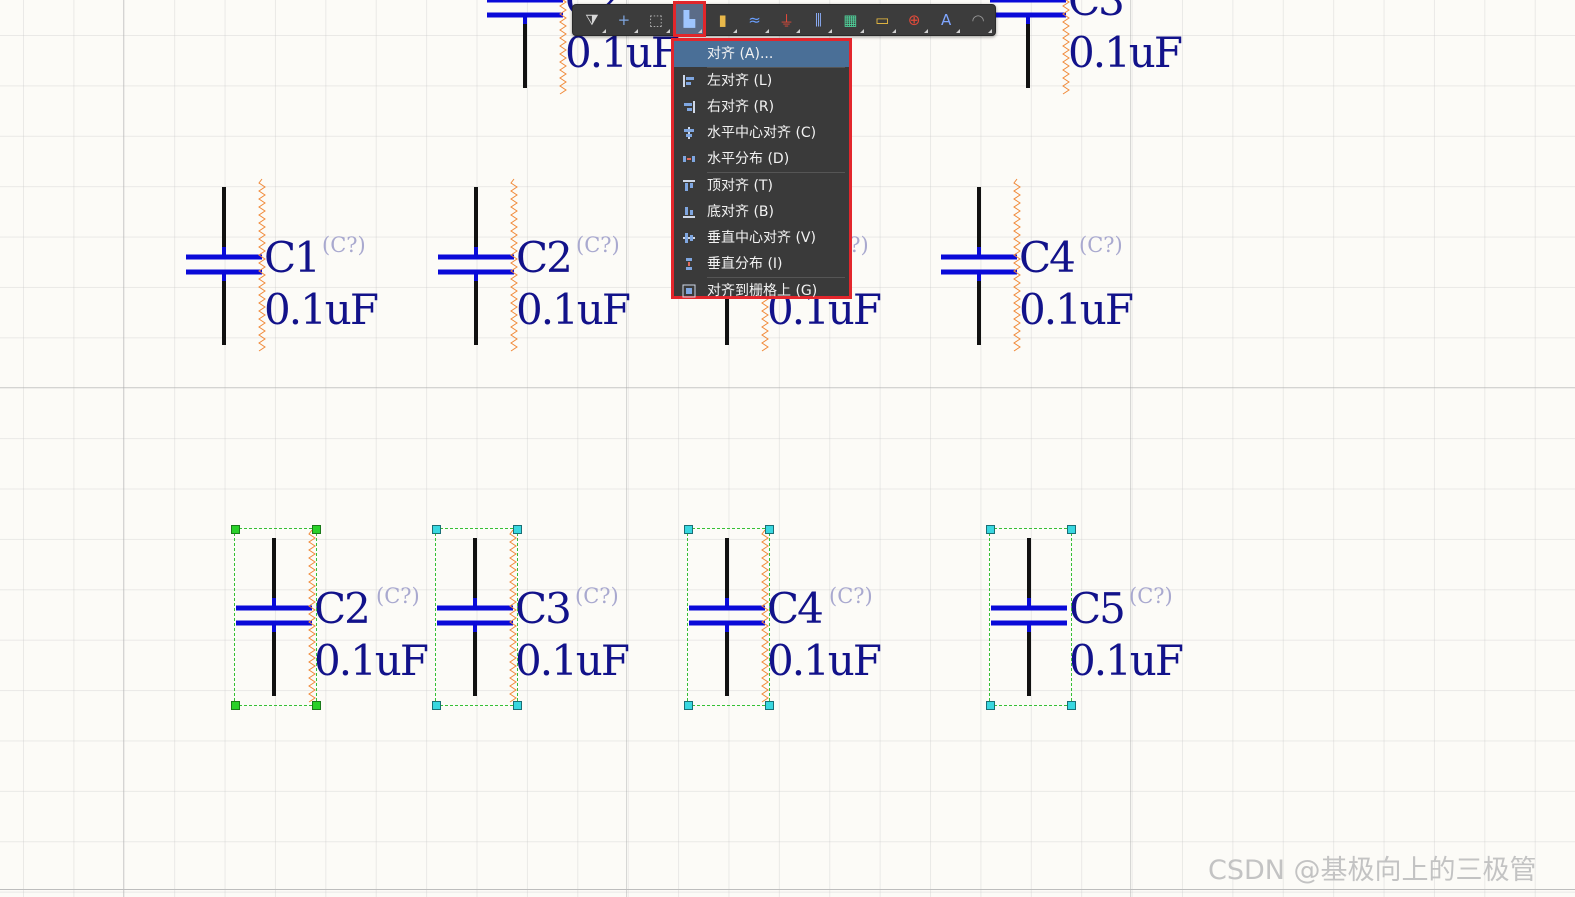 The image size is (1575, 897). I want to click on menu-item-label: 水平分布 (D), so click(748, 159).